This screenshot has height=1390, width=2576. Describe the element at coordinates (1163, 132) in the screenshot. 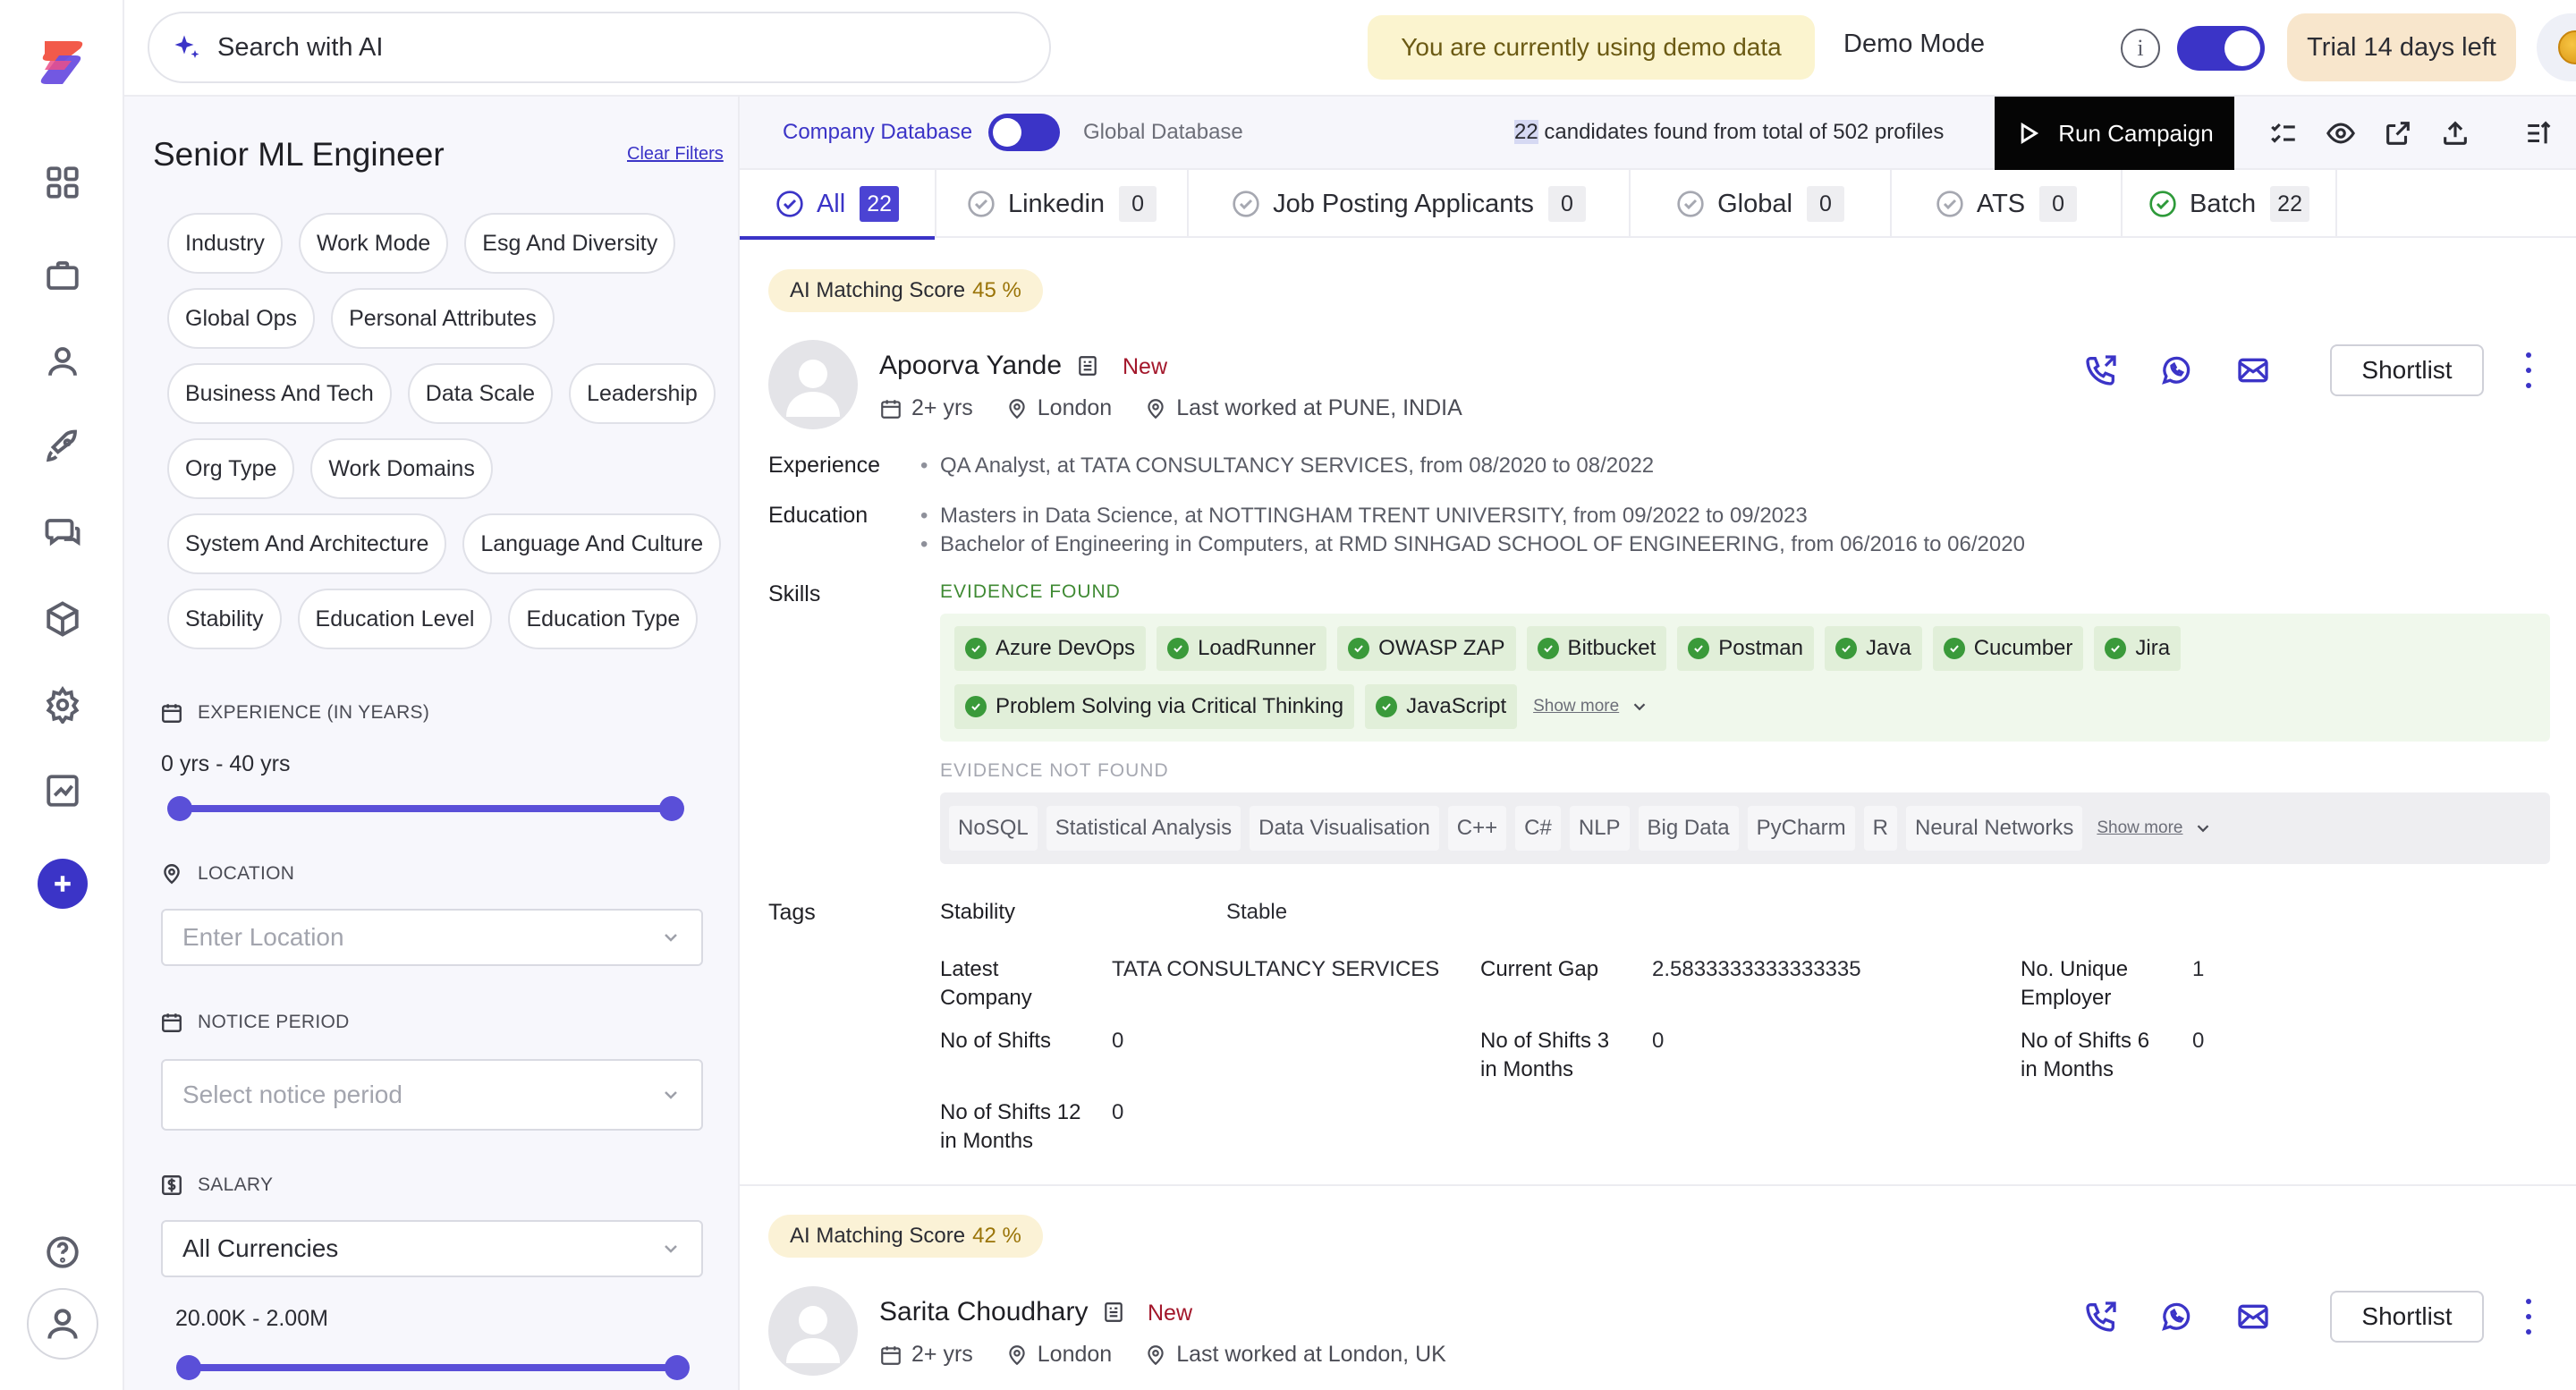

I see `global-database-label: Global Database` at that location.